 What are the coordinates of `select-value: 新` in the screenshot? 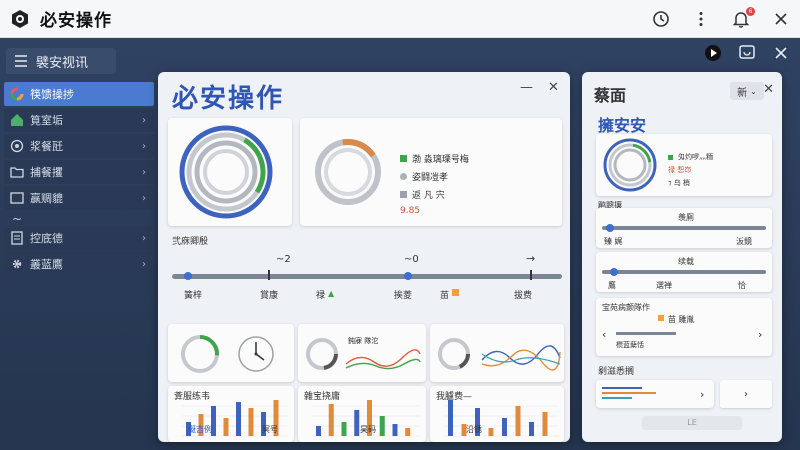 It's located at (742, 93).